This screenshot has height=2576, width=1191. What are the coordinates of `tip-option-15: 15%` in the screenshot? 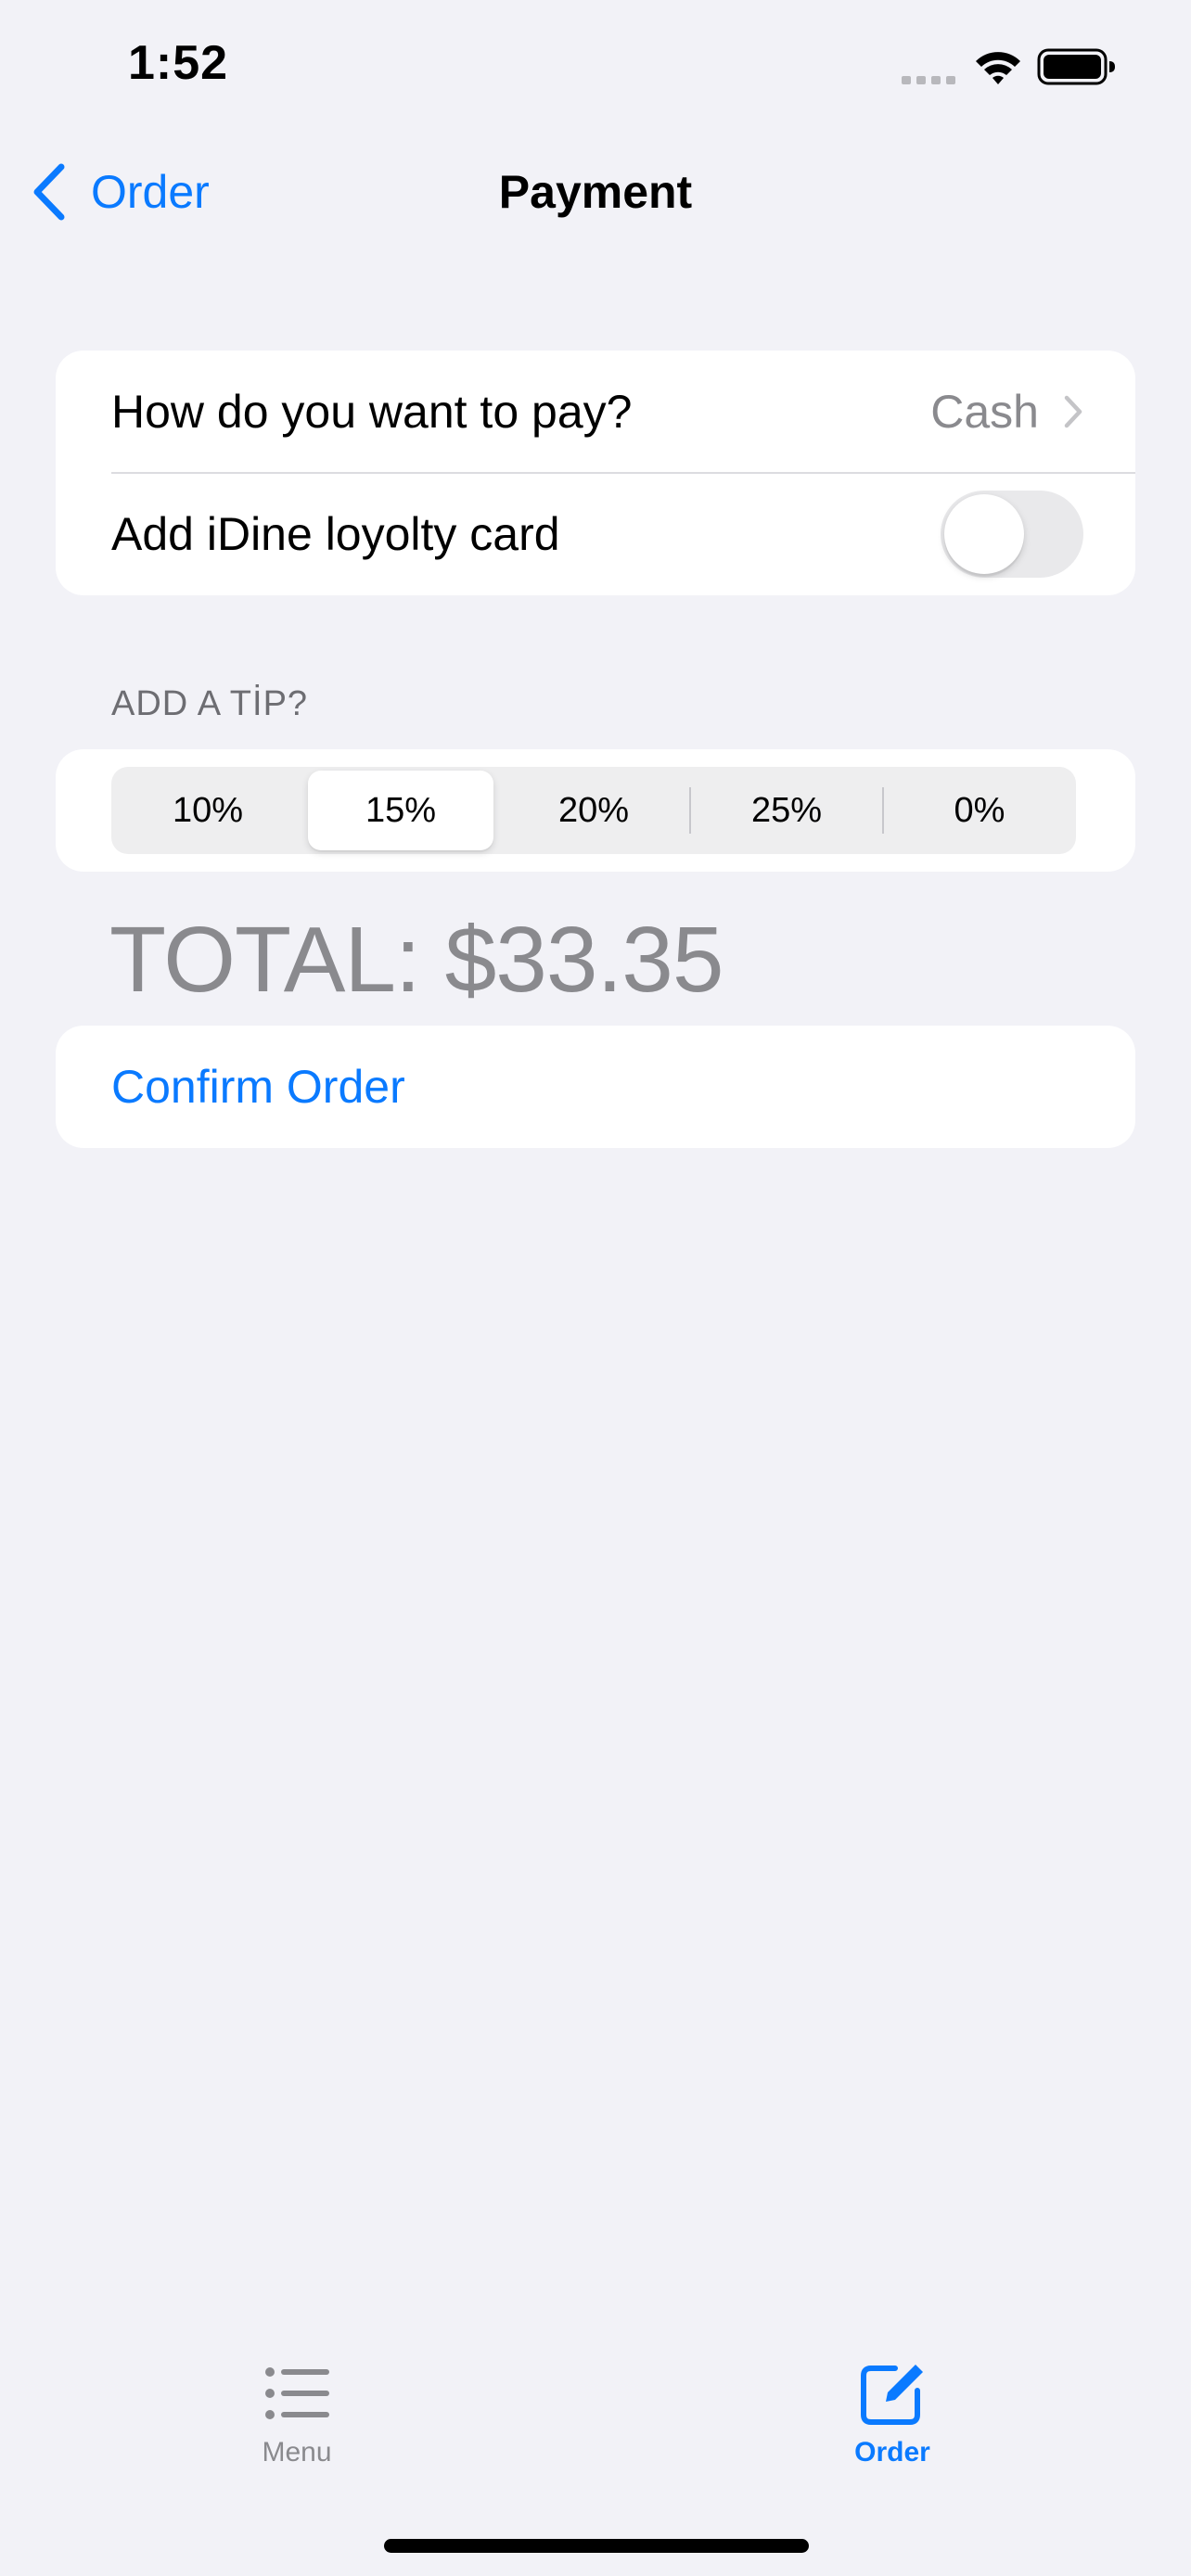 It's located at (400, 810).